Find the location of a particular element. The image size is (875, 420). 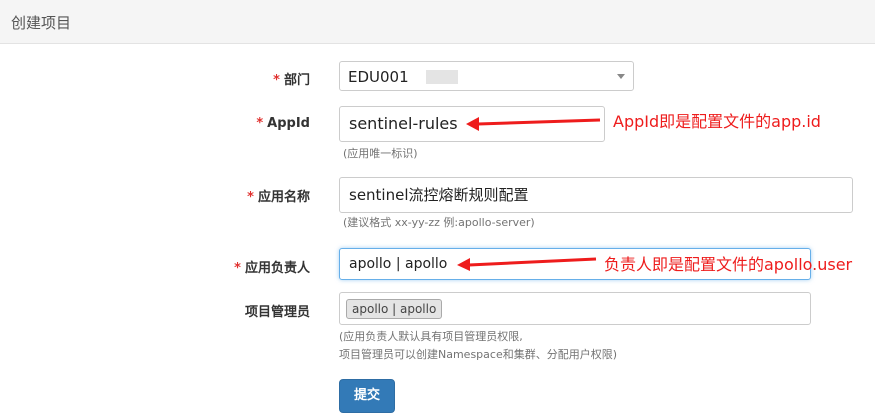

app-name-hint: (建议格式 xx-yy-zz 例:apollo-server) is located at coordinates (439, 222).